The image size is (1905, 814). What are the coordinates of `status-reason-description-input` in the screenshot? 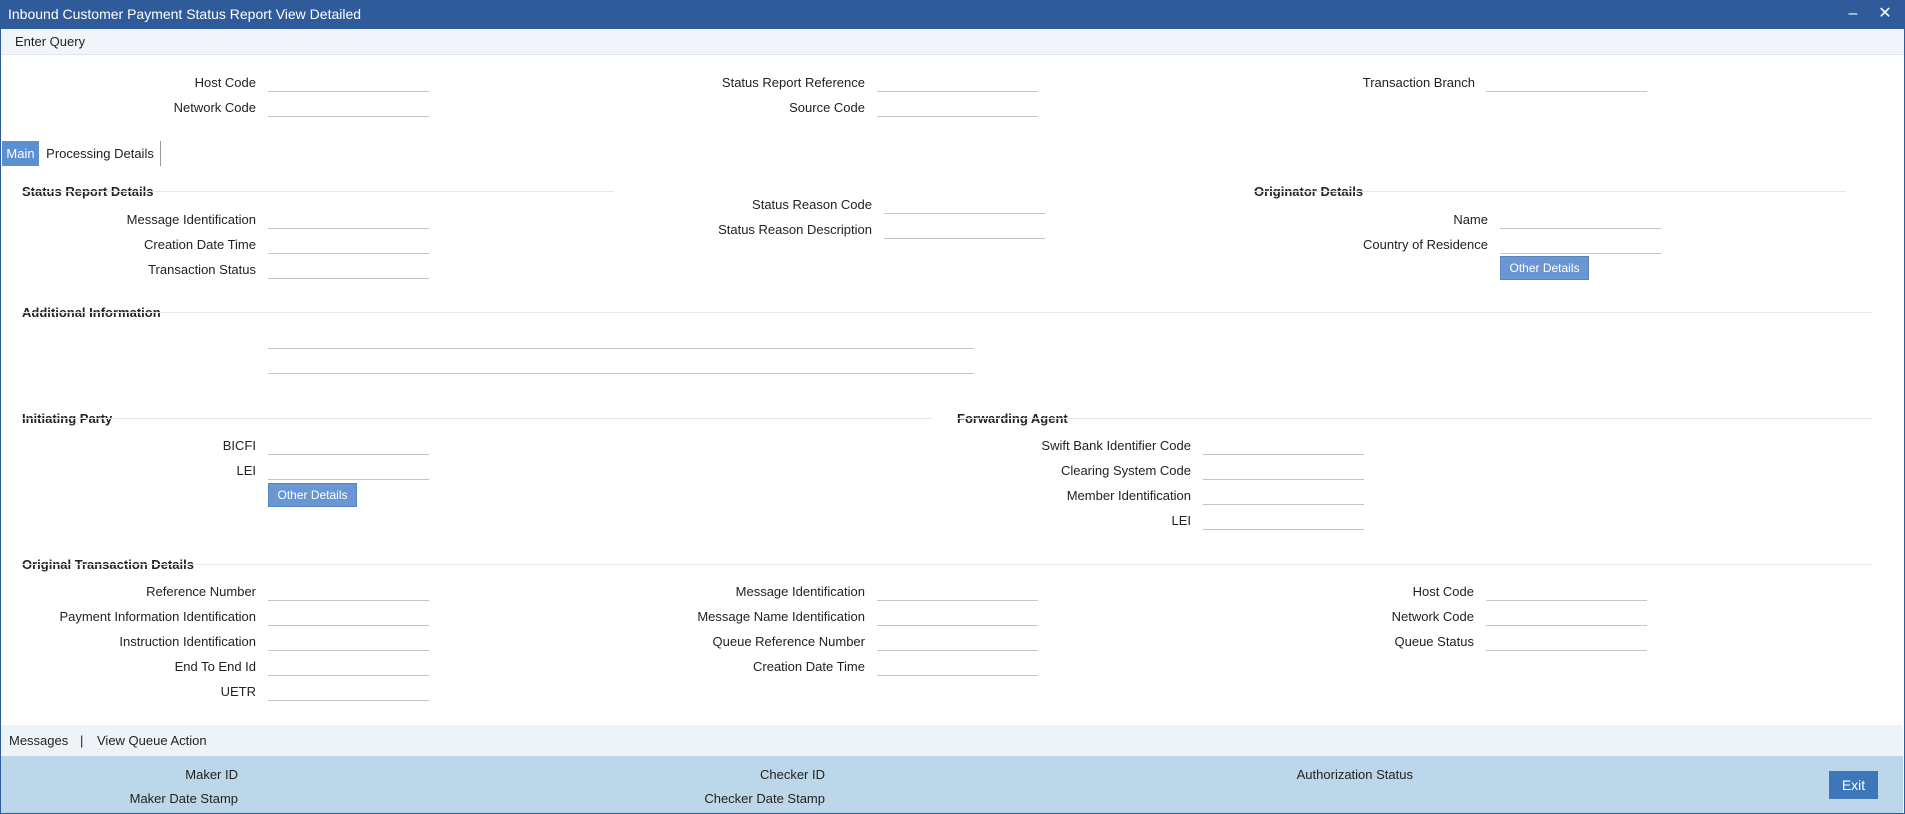 It's located at (964, 229).